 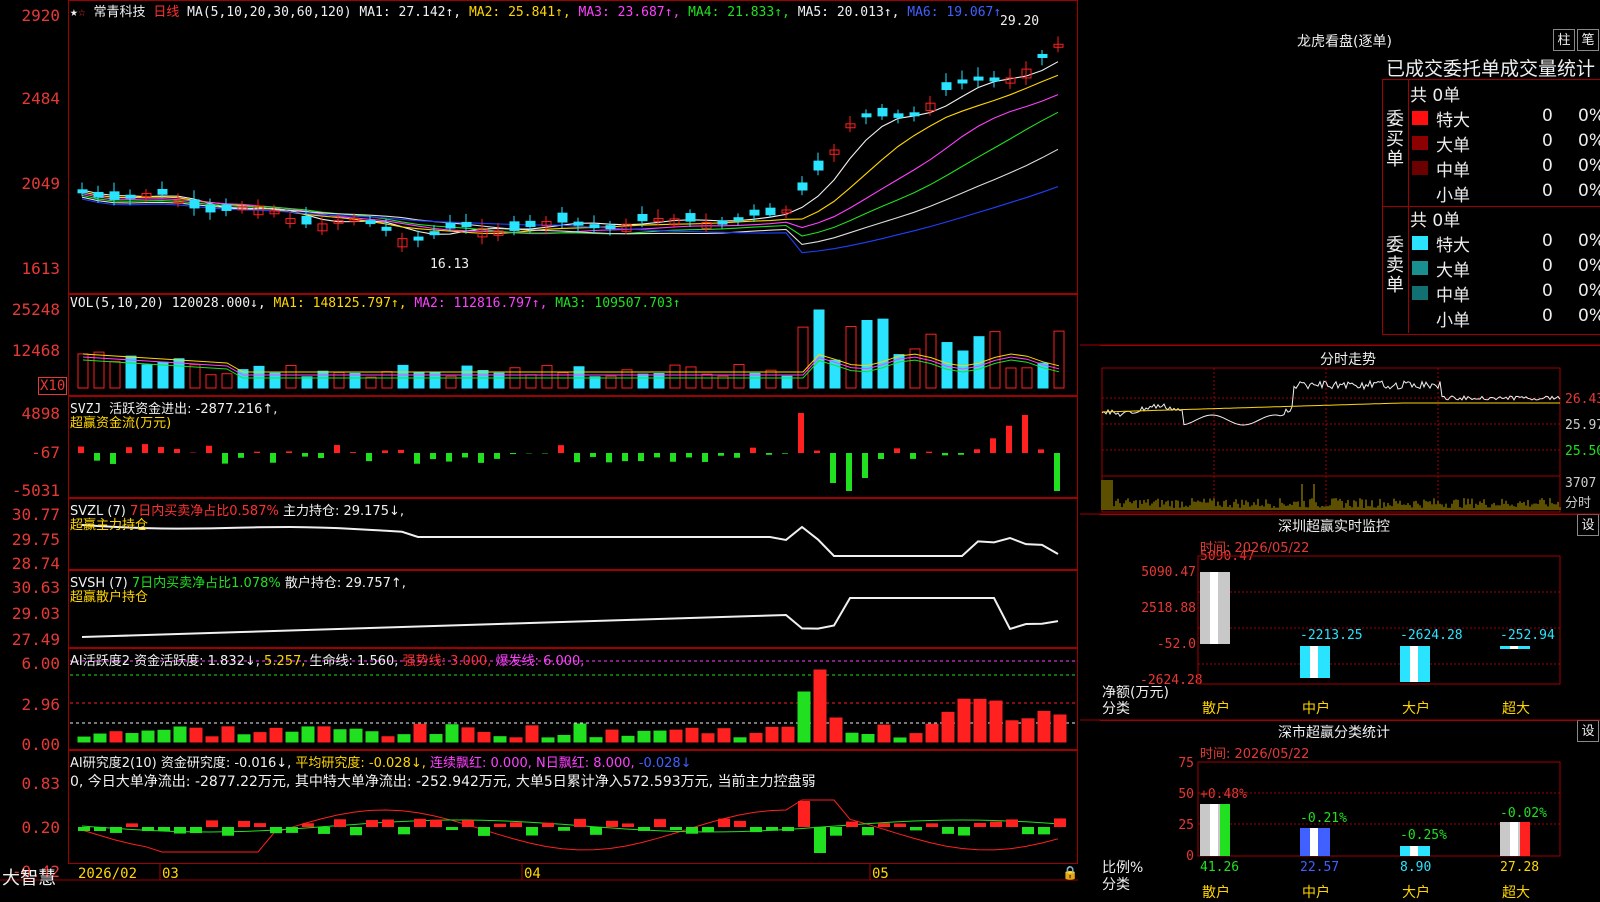 I want to click on svsh-axis-tick: 27.49, so click(x=30, y=639).